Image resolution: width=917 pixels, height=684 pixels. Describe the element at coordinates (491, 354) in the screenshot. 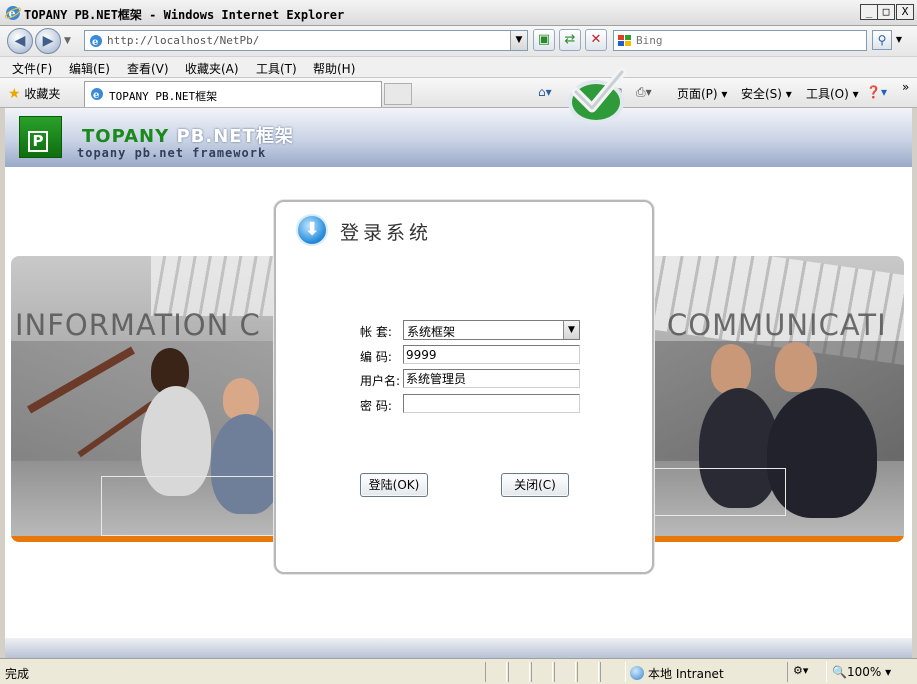

I see `code-input` at that location.